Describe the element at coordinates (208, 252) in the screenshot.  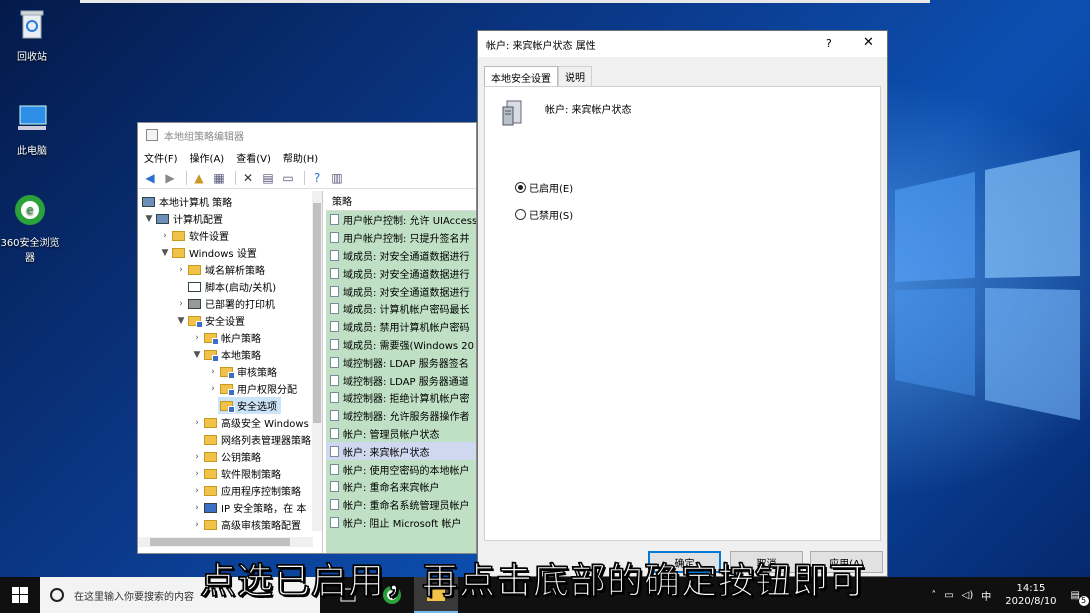
I see `tree-item: ▼ Windows 设置` at that location.